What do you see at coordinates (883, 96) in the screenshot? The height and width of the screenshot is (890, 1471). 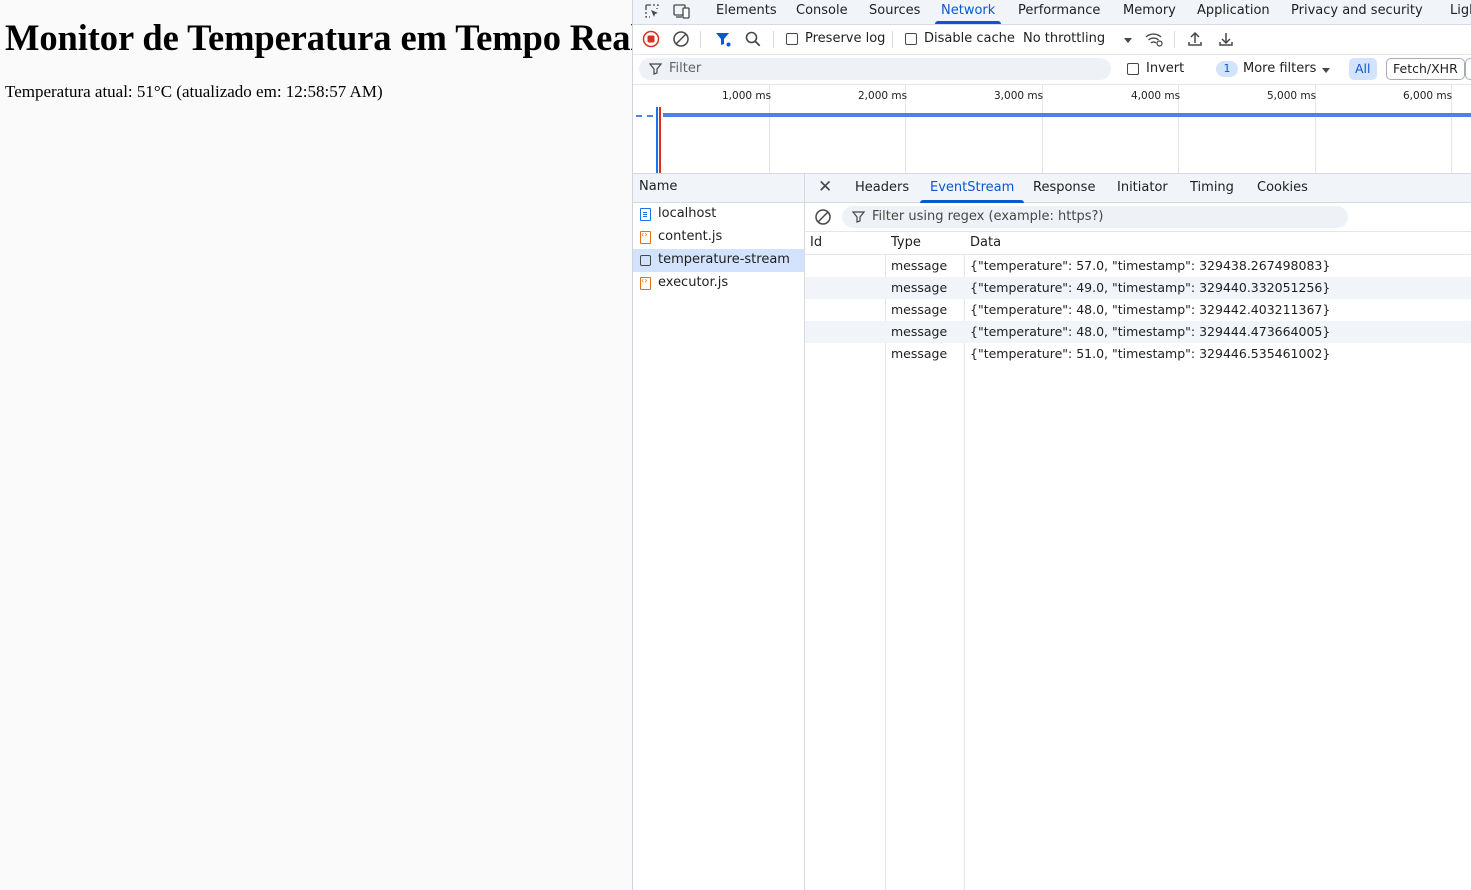 I see `timeline-tick: 2,000 ms` at bounding box center [883, 96].